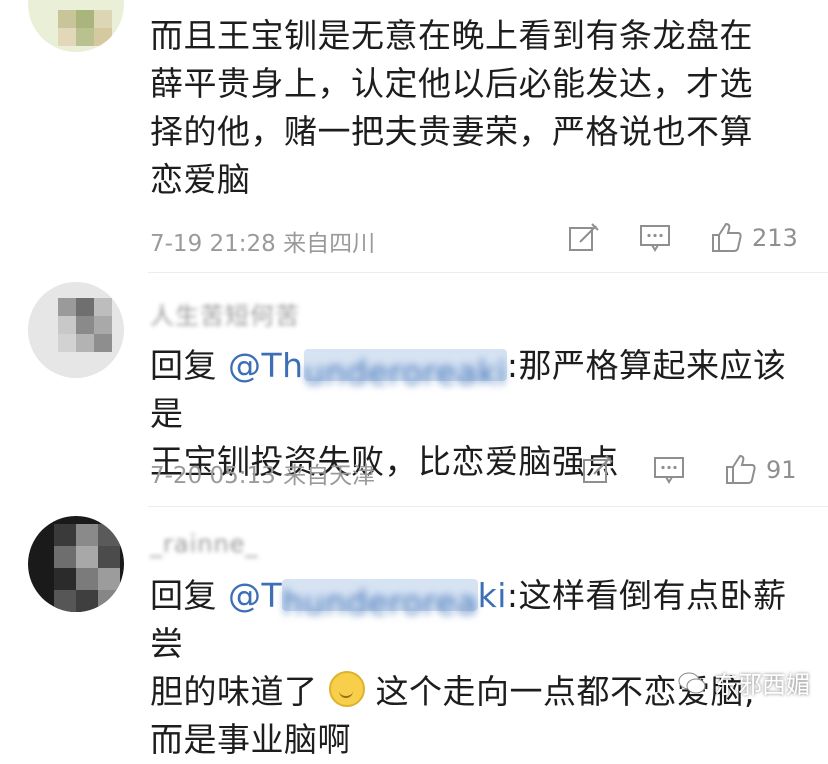  Describe the element at coordinates (204, 544) in the screenshot. I see `username: _rainne_` at that location.